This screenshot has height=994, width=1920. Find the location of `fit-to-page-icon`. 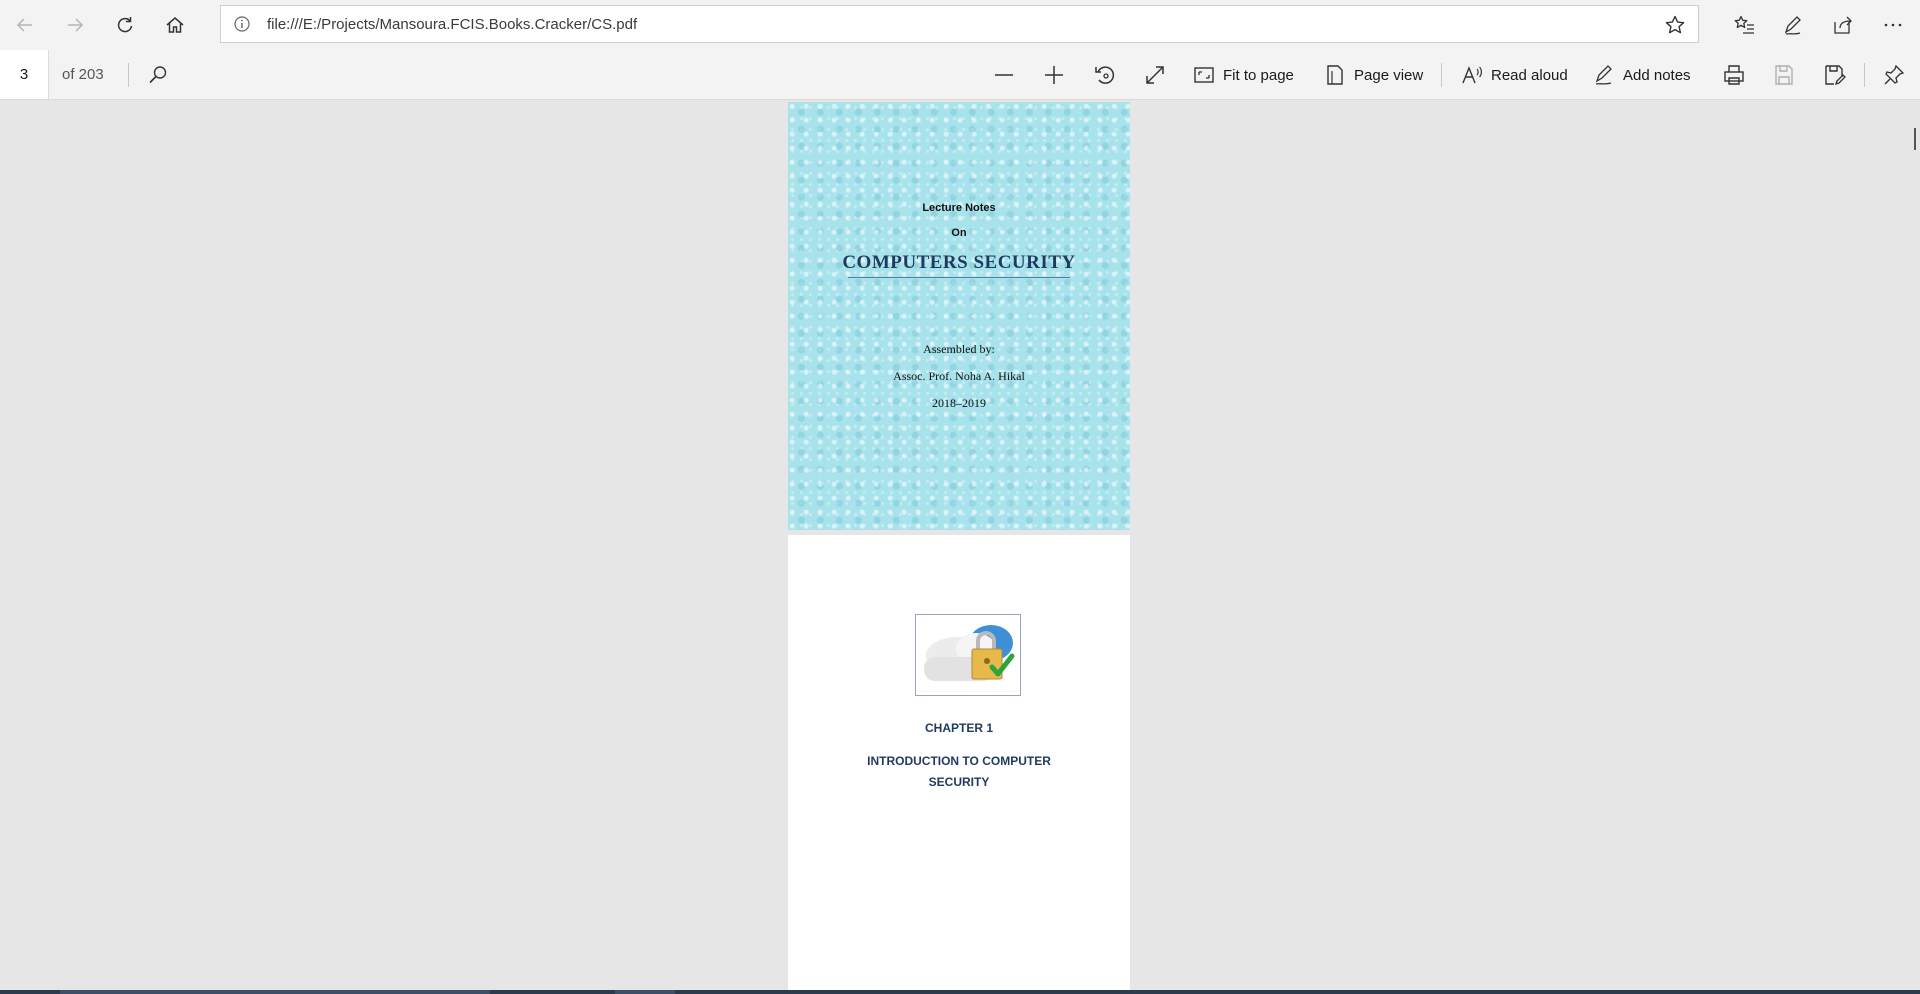

fit-to-page-icon is located at coordinates (1204, 75).